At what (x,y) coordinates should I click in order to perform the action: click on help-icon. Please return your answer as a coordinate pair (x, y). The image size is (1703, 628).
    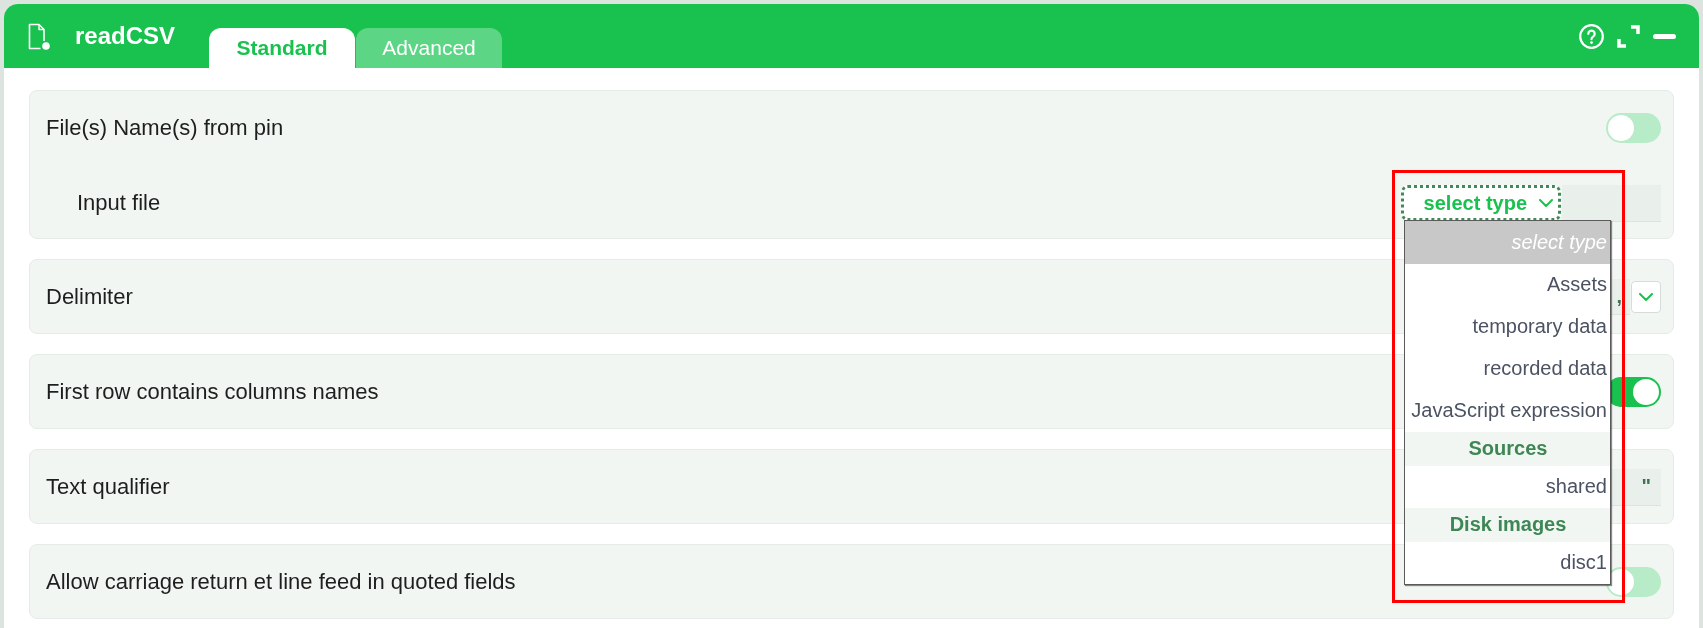
    Looking at the image, I should click on (1591, 36).